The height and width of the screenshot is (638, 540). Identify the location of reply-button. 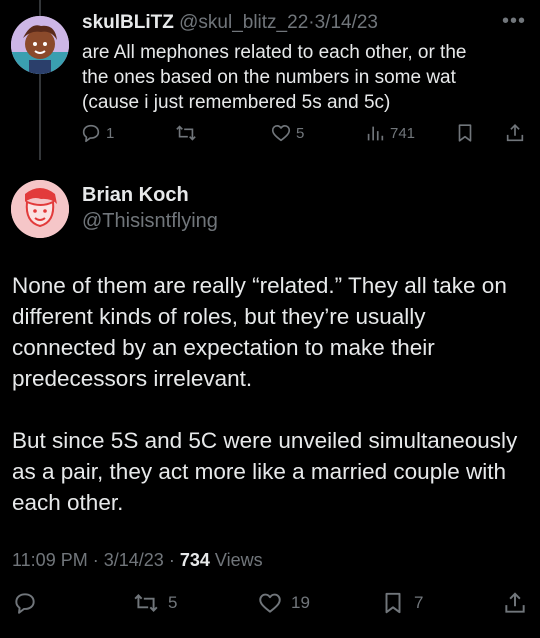
(25, 603).